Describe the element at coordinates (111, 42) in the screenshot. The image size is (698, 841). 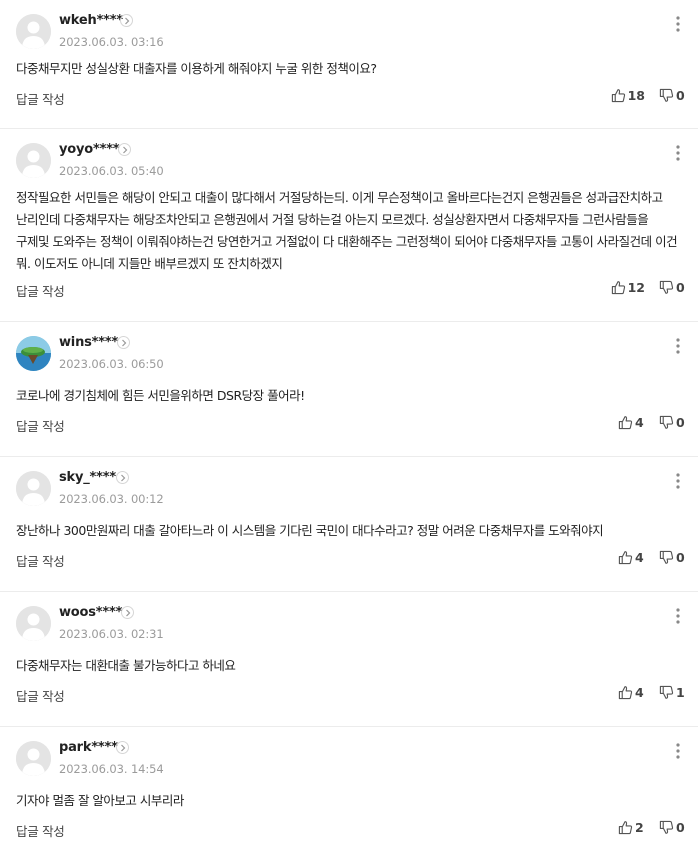
I see `comment-date: 2023.06.03. 03:16` at that location.